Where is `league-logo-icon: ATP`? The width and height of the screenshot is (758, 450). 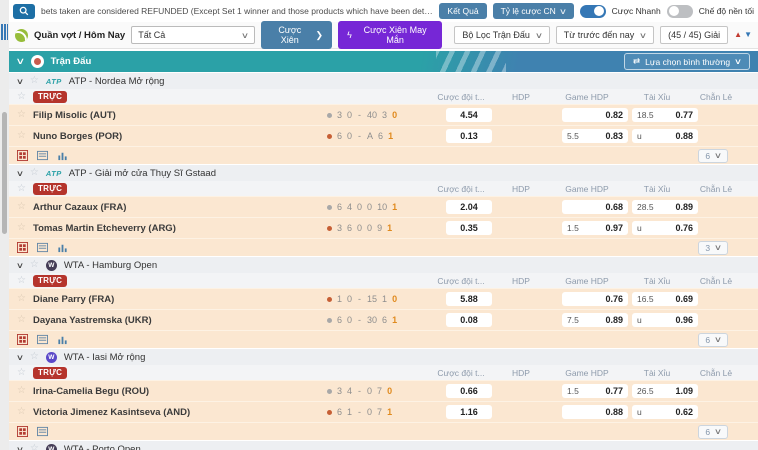
league-logo-icon: ATP is located at coordinates (53, 173).